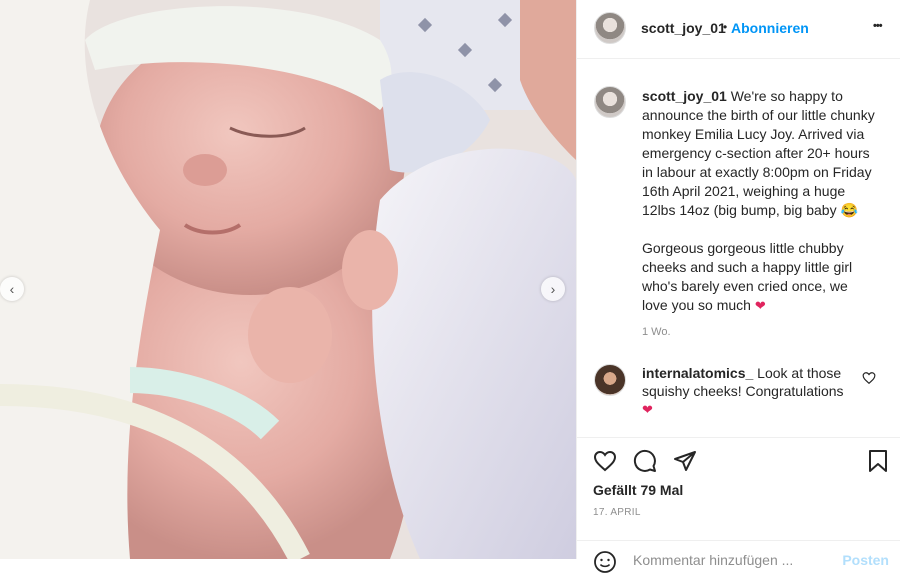  I want to click on more-options-icon: •••, so click(878, 26).